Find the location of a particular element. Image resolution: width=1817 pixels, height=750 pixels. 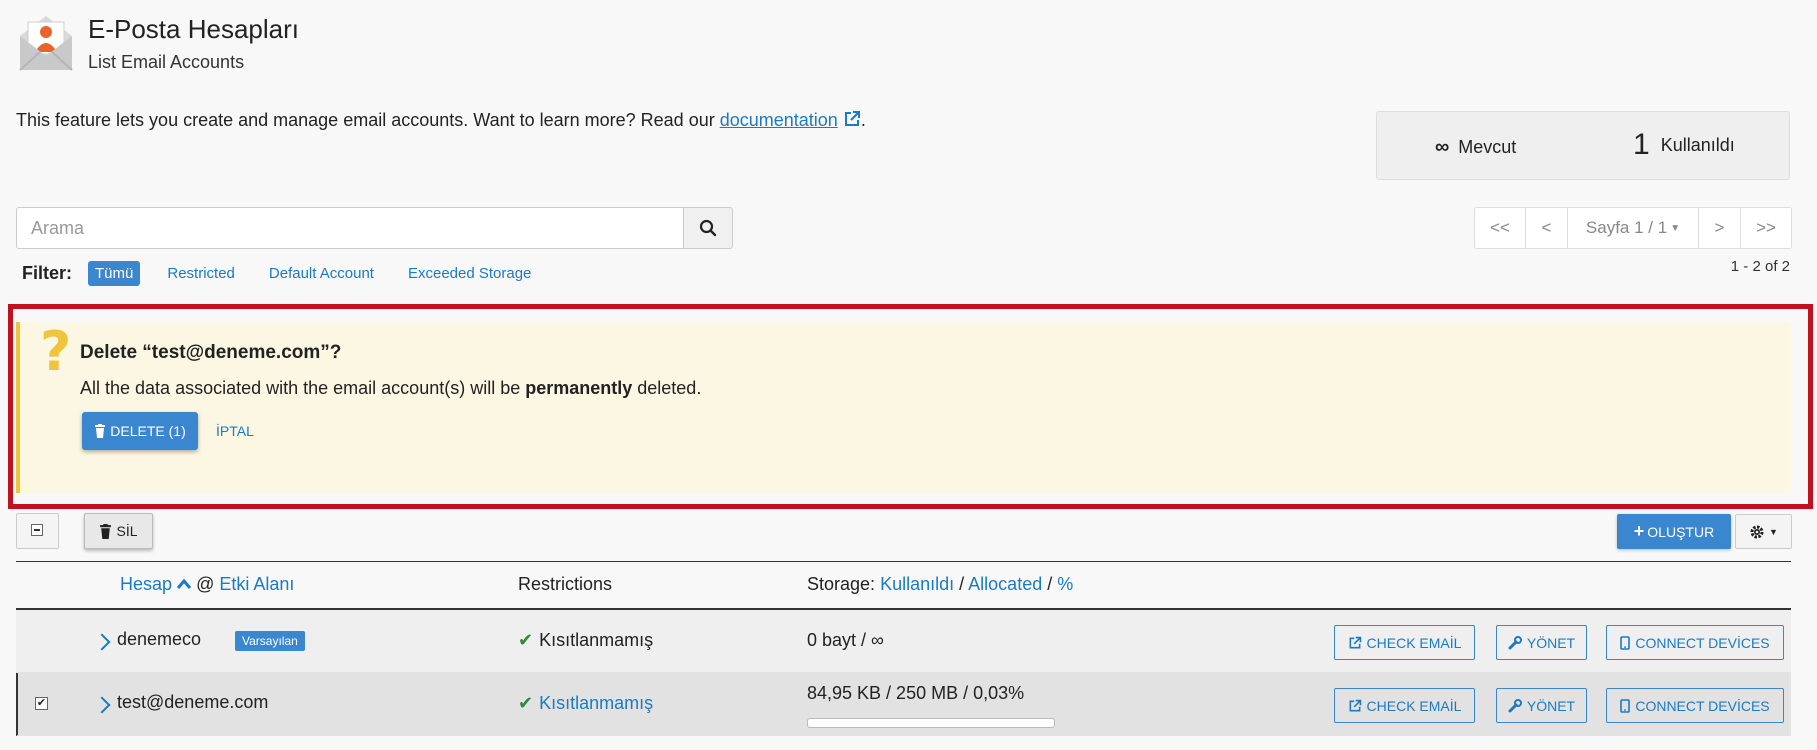

last-page-button: >> is located at coordinates (1766, 228).